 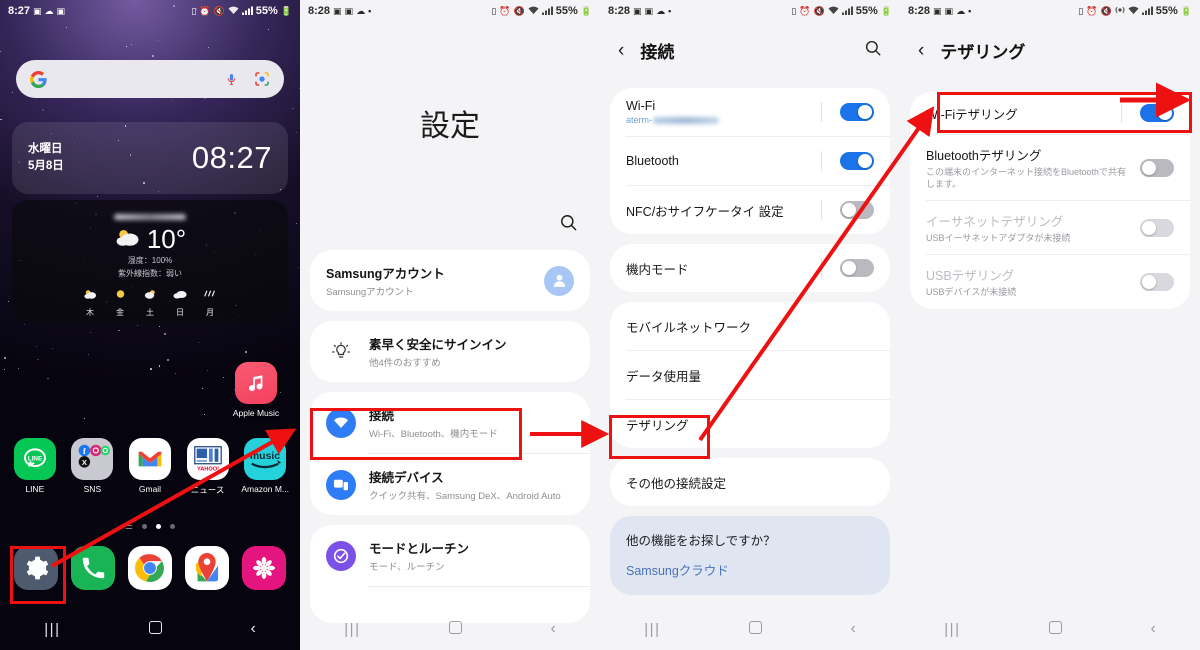 What do you see at coordinates (1186, 10) in the screenshot?
I see `battery-icon: 🔋` at bounding box center [1186, 10].